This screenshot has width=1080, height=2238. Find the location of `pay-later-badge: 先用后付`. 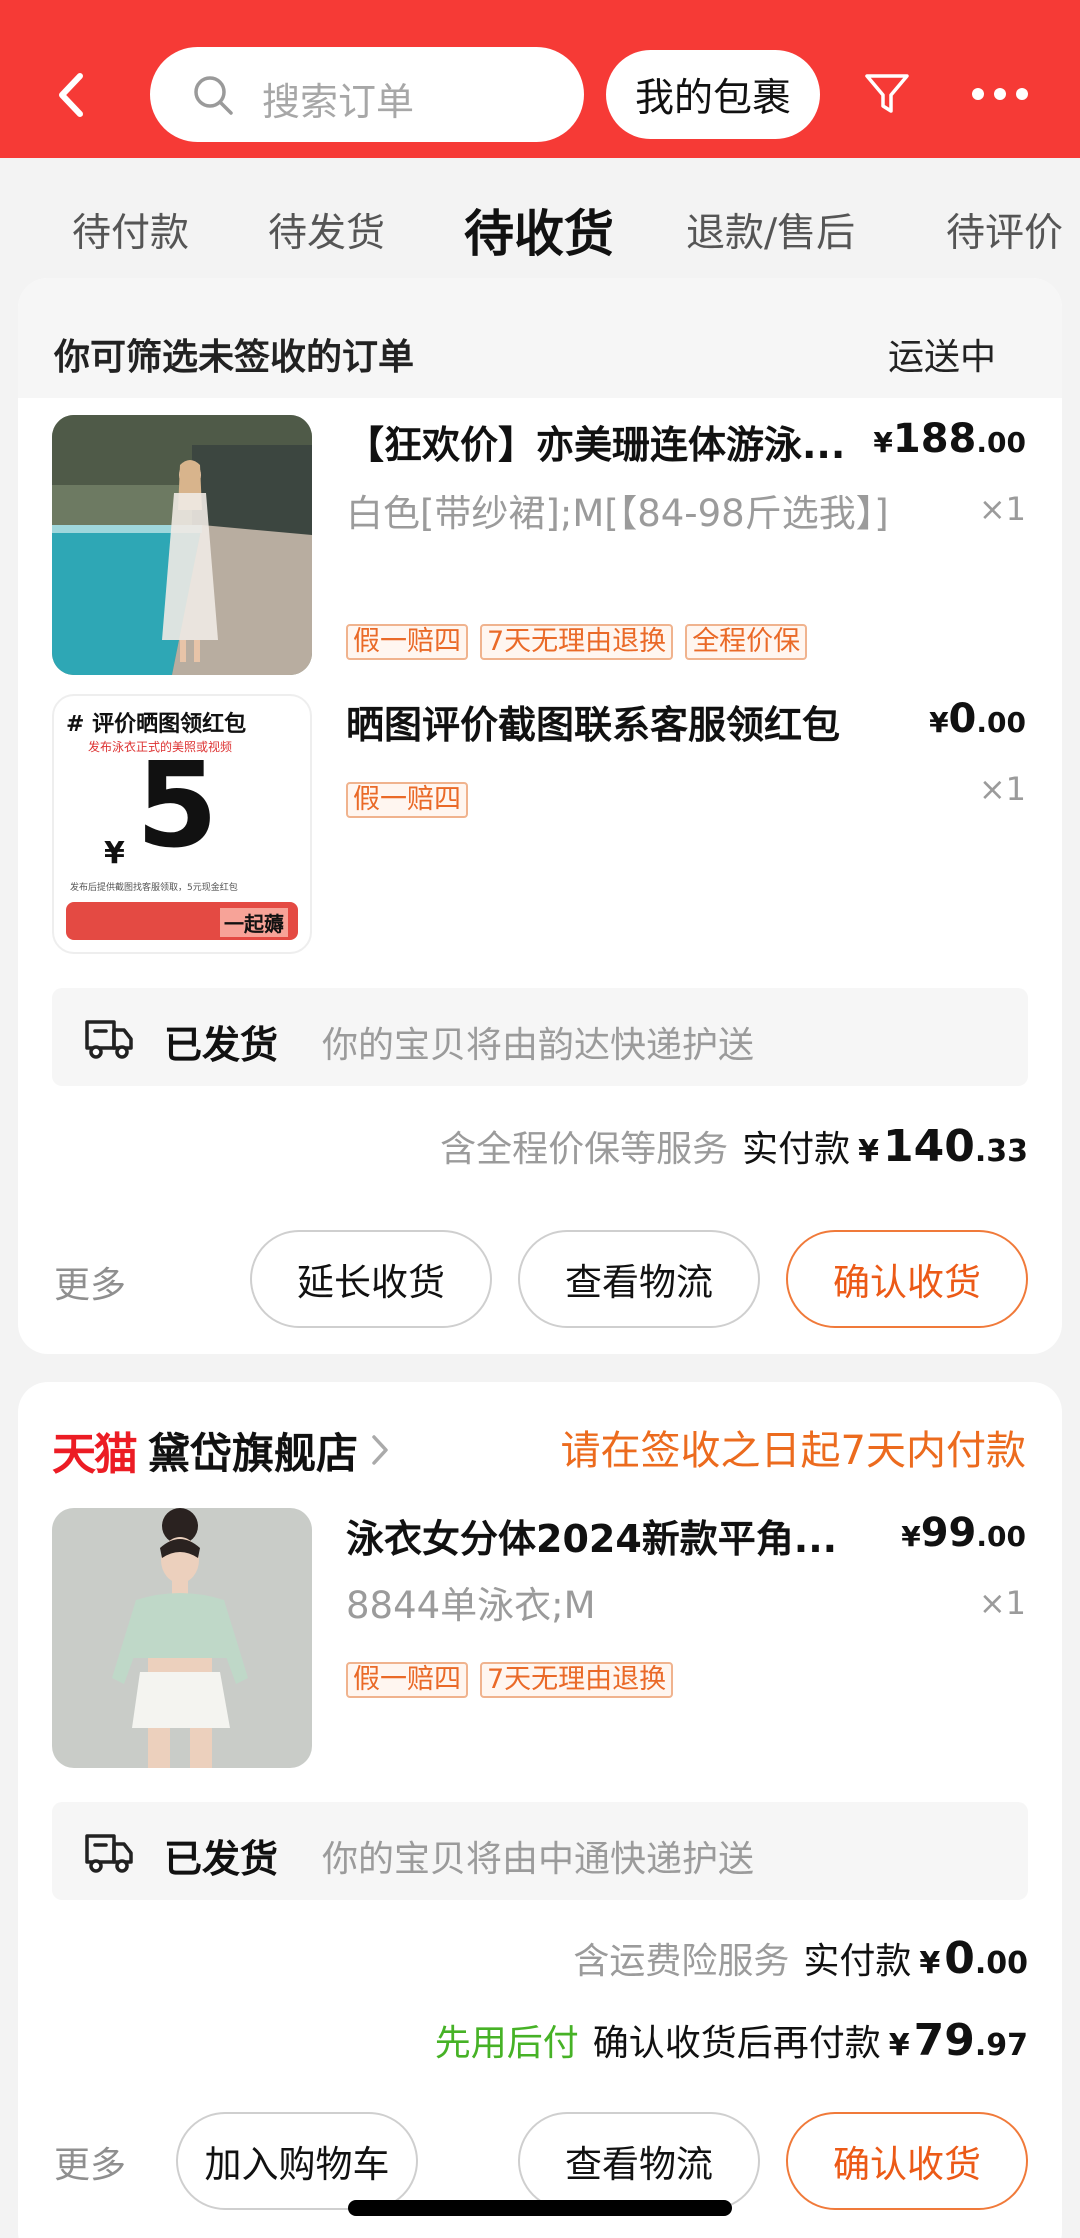

pay-later-badge: 先用后付 is located at coordinates (506, 2043).